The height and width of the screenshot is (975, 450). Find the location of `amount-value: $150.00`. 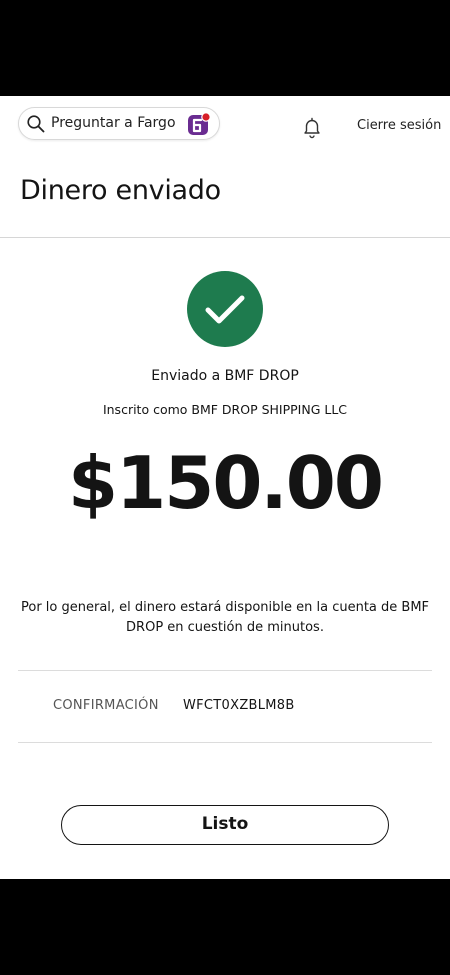

amount-value: $150.00 is located at coordinates (226, 483).